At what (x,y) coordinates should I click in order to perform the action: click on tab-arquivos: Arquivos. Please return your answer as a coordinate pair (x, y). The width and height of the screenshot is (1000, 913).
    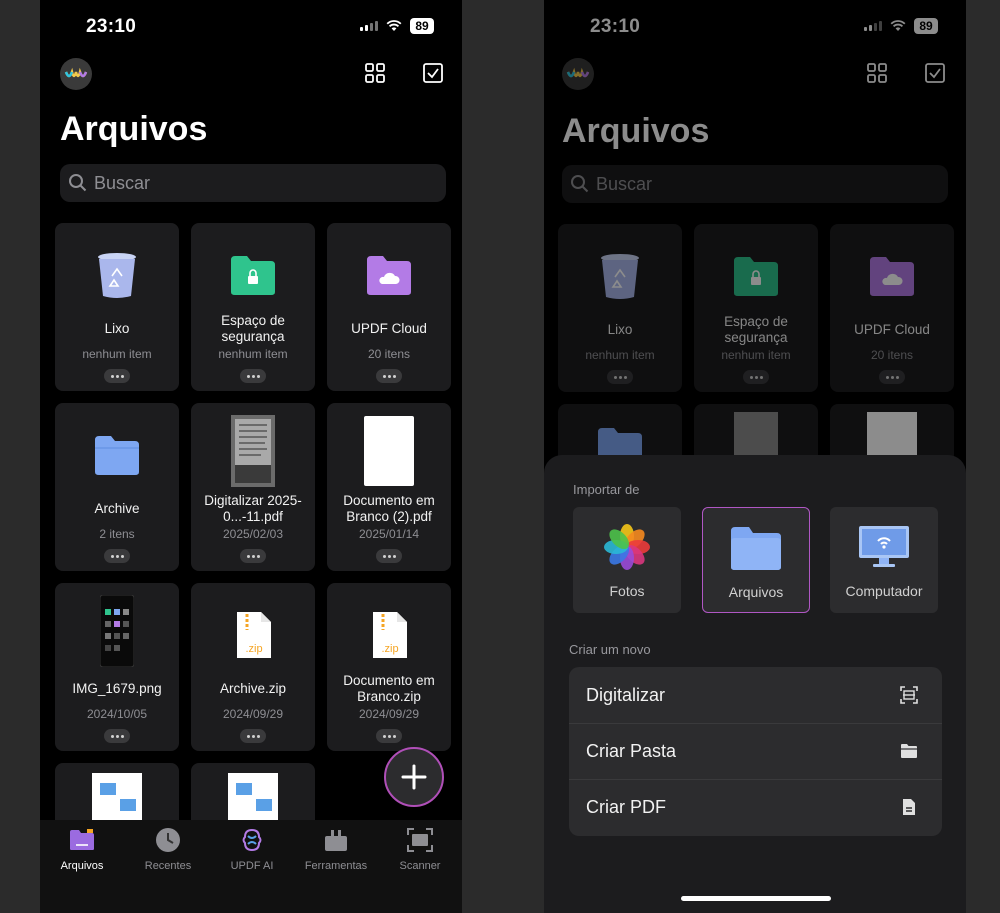
    Looking at the image, I should click on (82, 849).